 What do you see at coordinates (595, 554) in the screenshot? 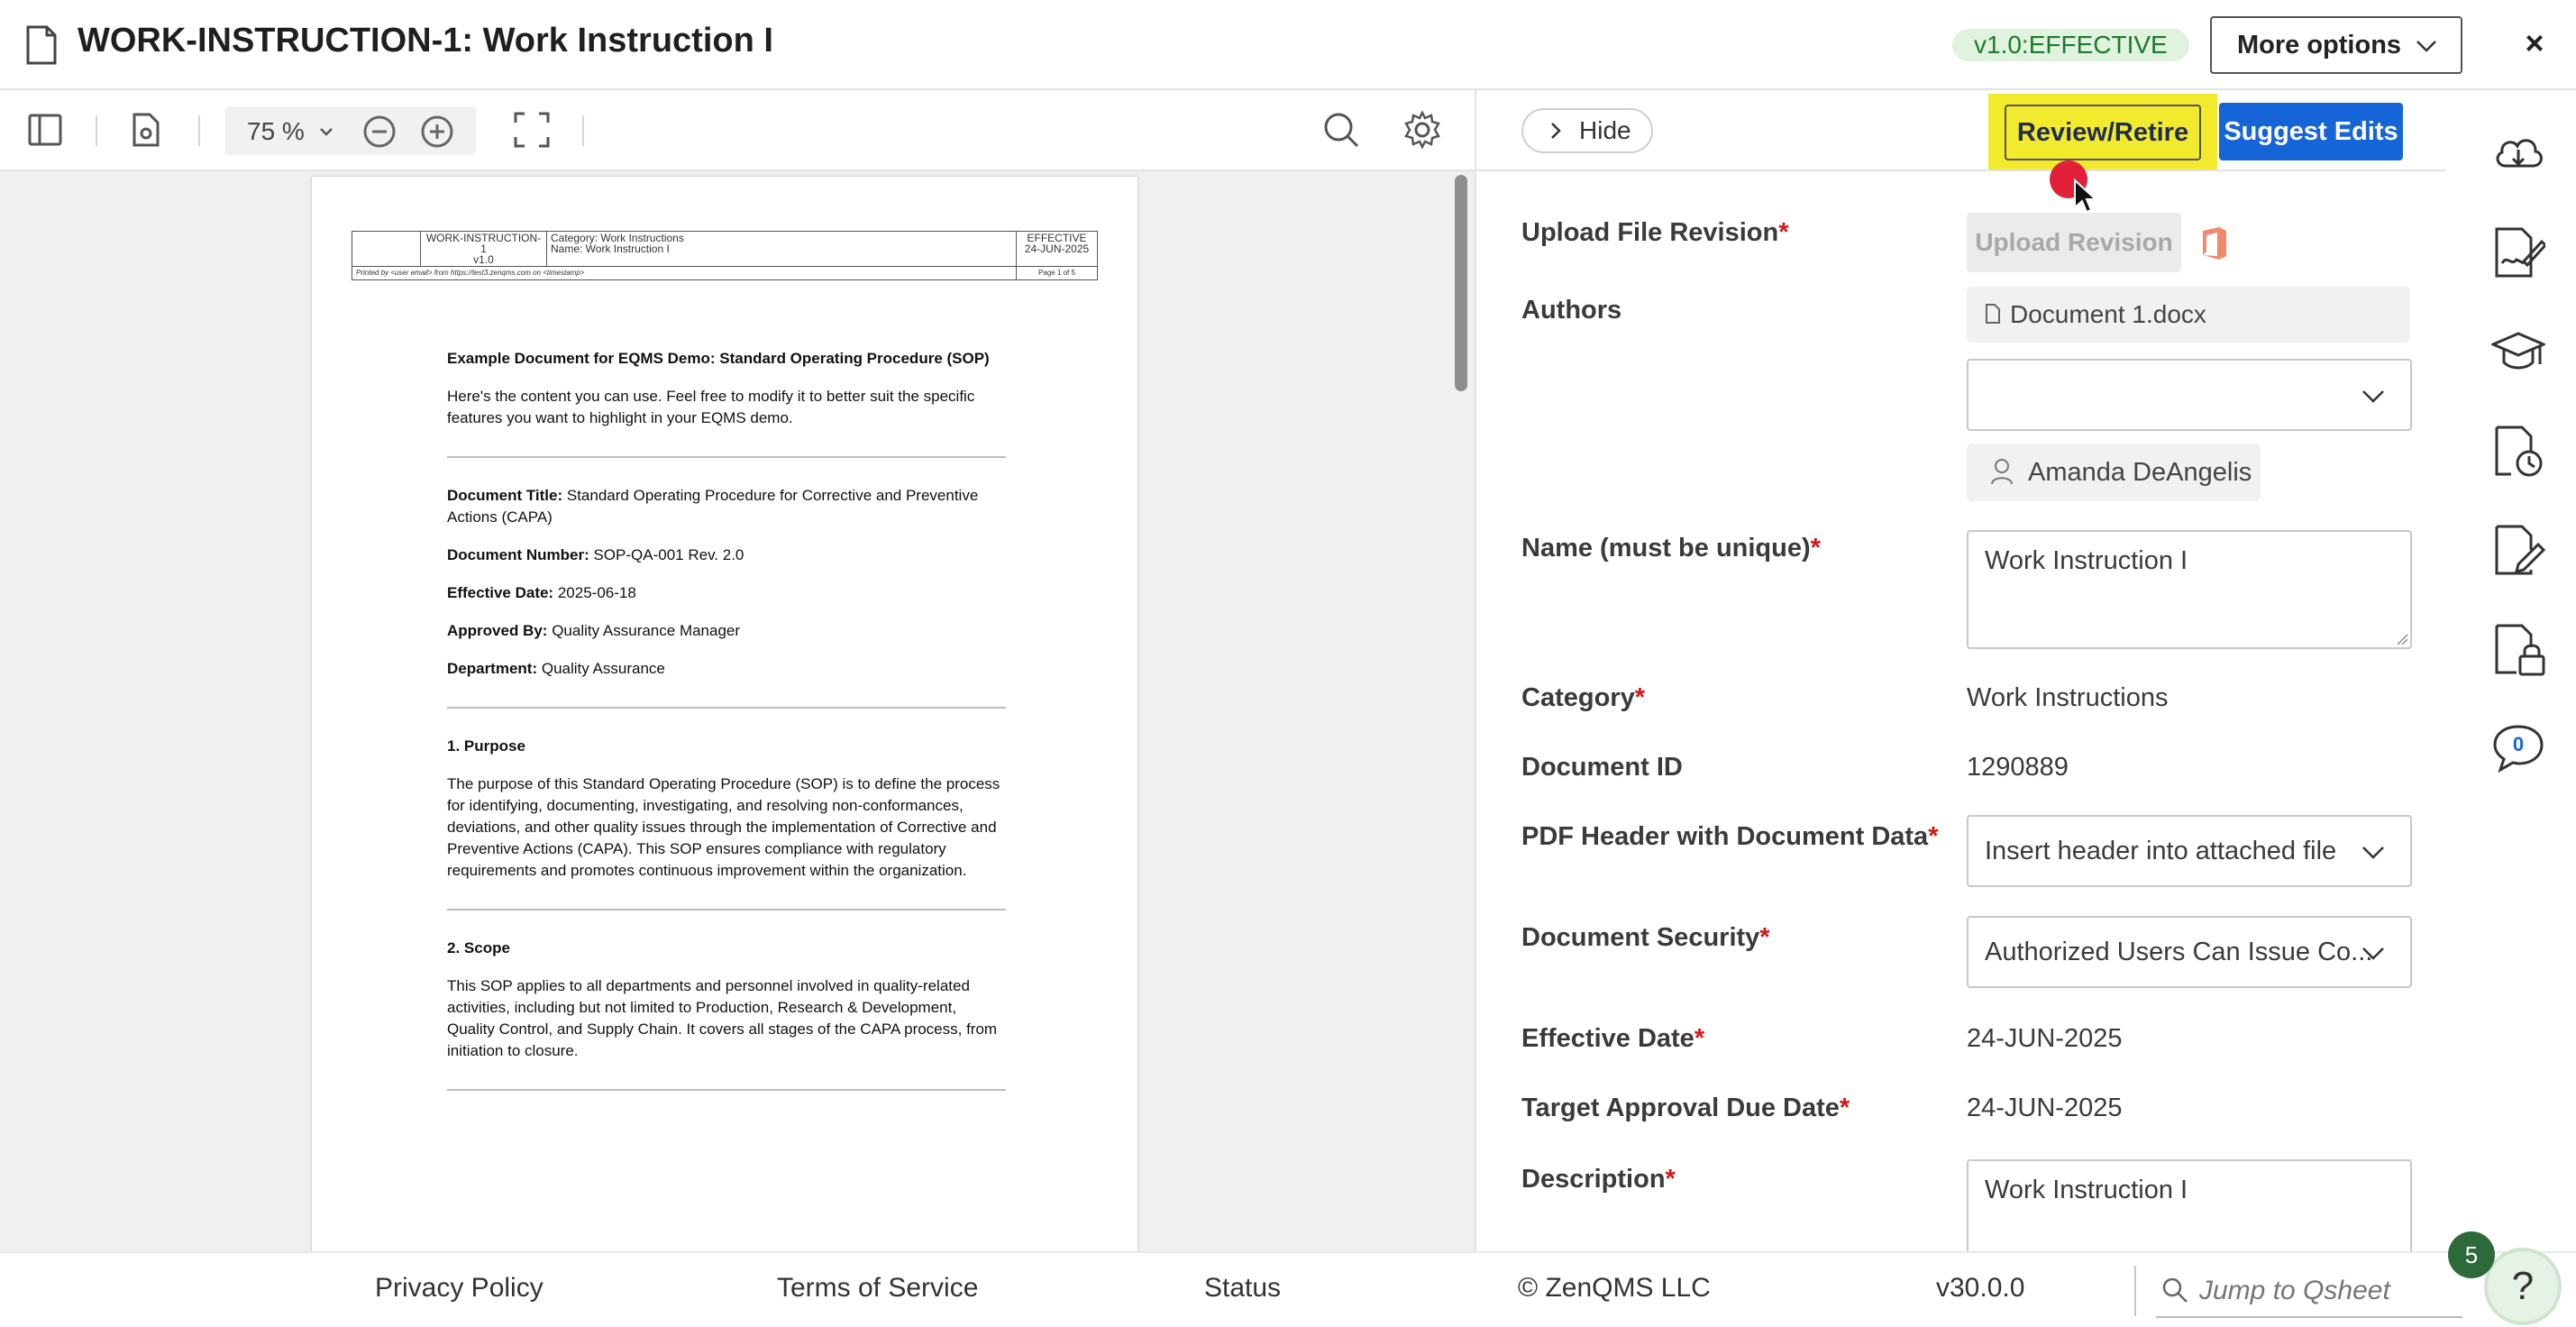
I see `meta-line: Document Number: SOP-QA-001 Rev. 2.0` at bounding box center [595, 554].